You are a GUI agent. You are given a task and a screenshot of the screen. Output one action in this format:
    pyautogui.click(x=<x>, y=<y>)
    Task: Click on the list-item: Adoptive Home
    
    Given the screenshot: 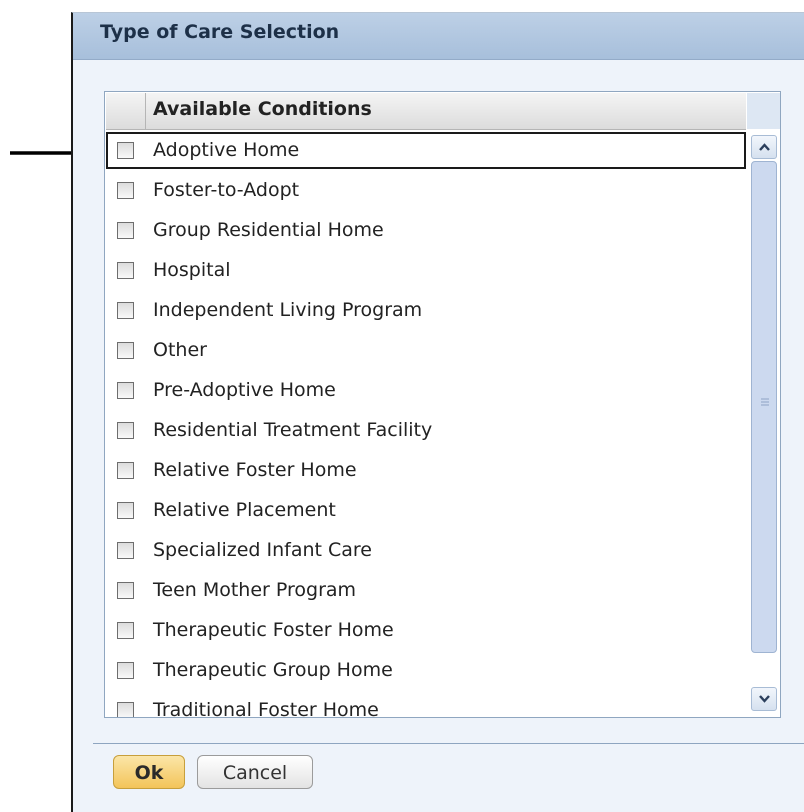 What is the action you would take?
    pyautogui.click(x=426, y=150)
    